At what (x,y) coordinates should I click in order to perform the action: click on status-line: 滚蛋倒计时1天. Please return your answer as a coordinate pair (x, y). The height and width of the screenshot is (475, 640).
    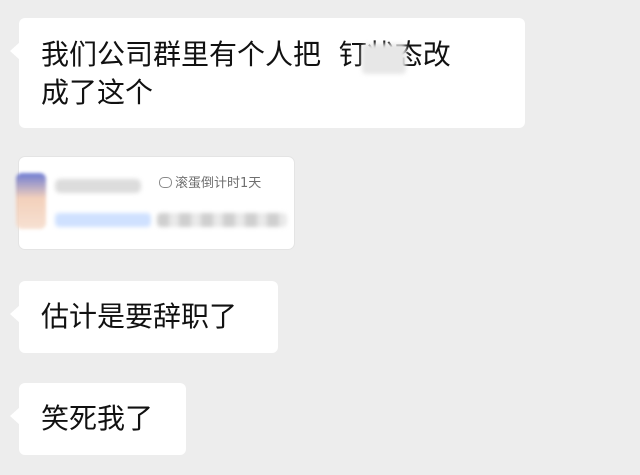
    Looking at the image, I should click on (210, 184).